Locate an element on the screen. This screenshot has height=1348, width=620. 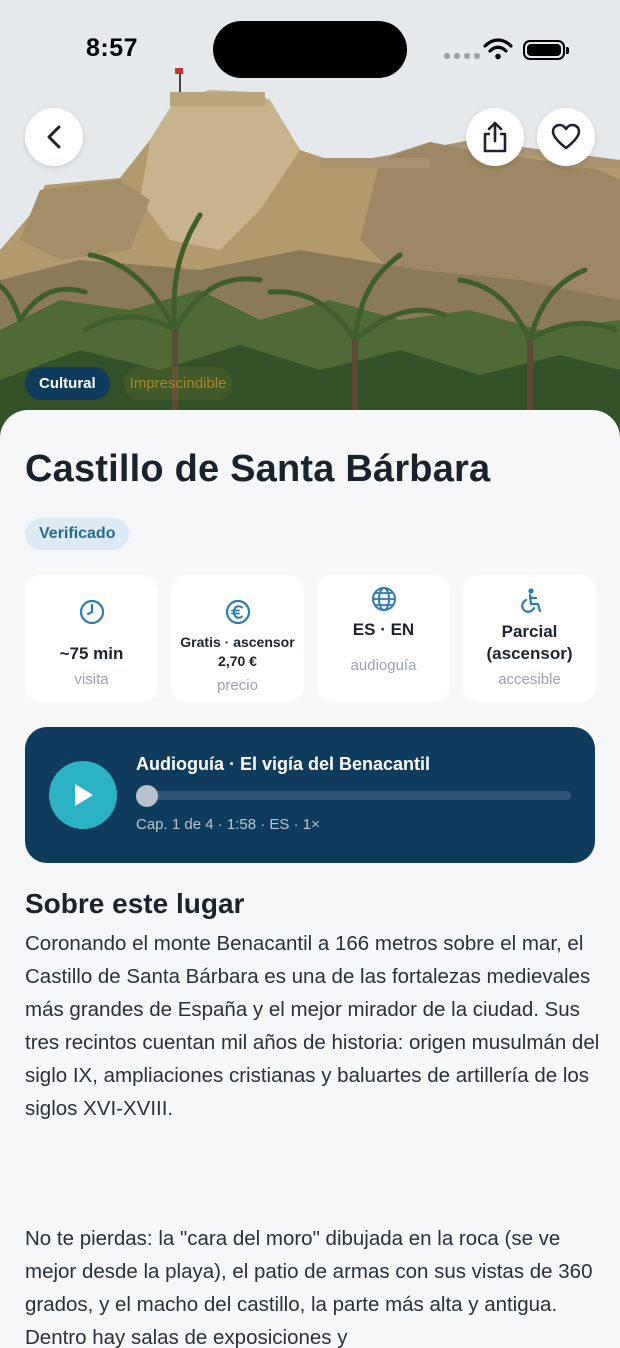
languages-value: ES · EN is located at coordinates (383, 629).